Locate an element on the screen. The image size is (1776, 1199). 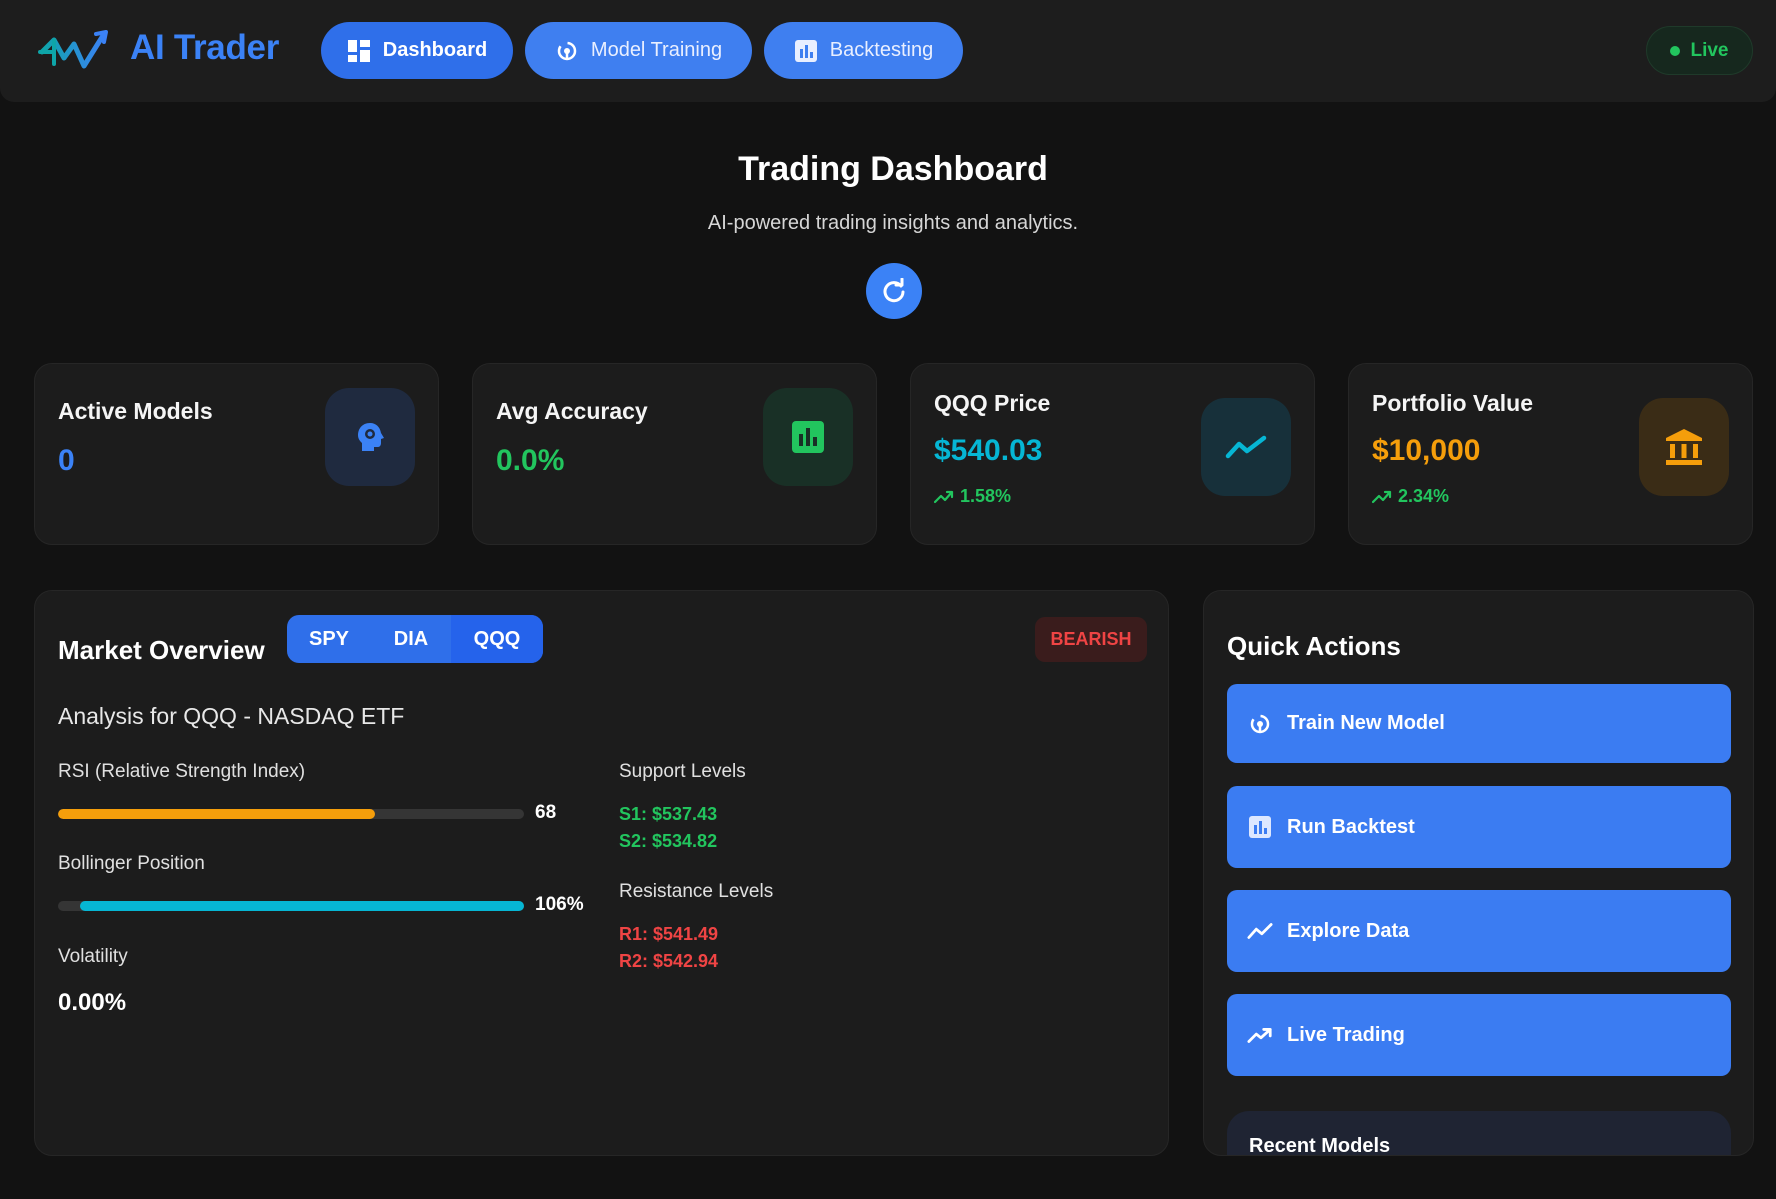
train-new-model-button: Train New Model is located at coordinates (1479, 723).